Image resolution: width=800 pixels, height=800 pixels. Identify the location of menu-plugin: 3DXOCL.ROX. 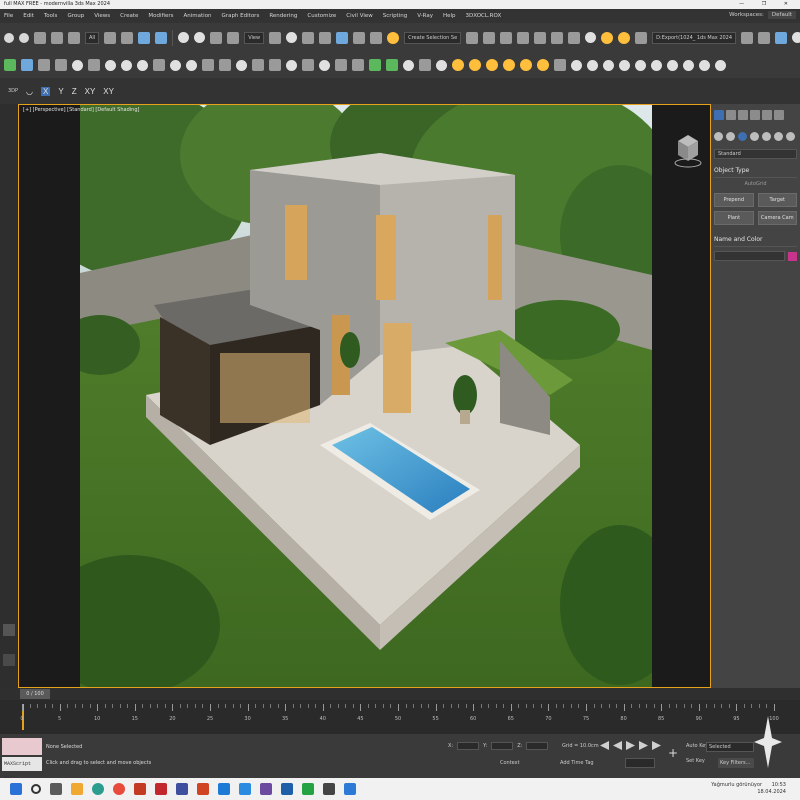
(484, 16).